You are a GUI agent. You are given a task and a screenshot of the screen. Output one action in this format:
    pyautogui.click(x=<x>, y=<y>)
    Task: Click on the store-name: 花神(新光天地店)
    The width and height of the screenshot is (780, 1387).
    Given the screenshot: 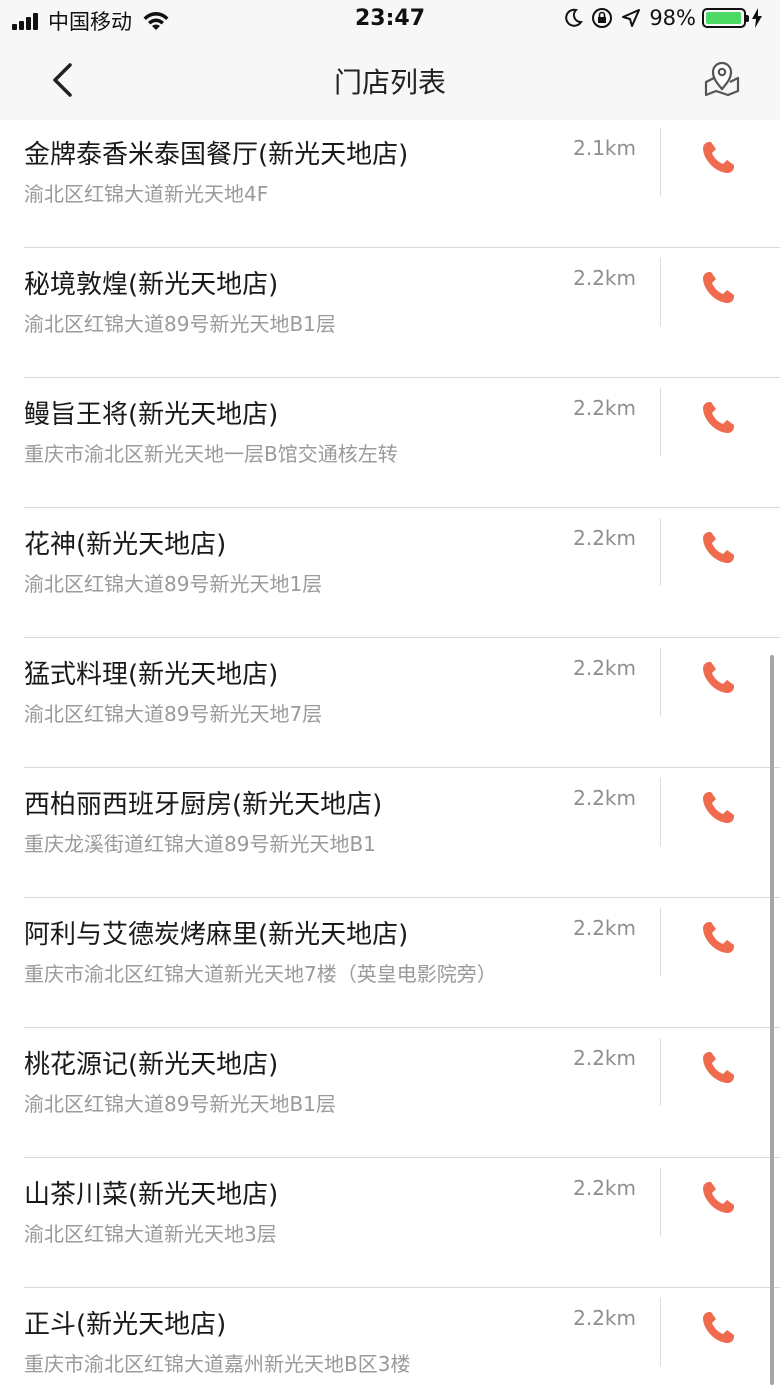 What is the action you would take?
    pyautogui.click(x=125, y=545)
    